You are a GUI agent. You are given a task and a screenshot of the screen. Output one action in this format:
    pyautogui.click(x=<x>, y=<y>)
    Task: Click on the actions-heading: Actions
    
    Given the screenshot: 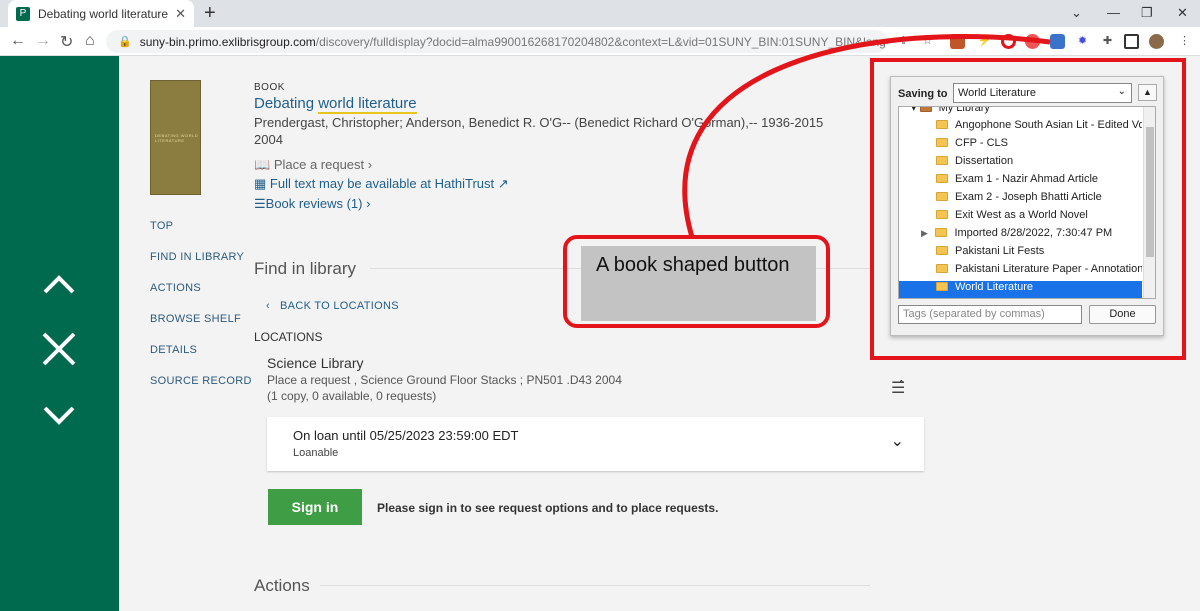 What is the action you would take?
    pyautogui.click(x=282, y=585)
    